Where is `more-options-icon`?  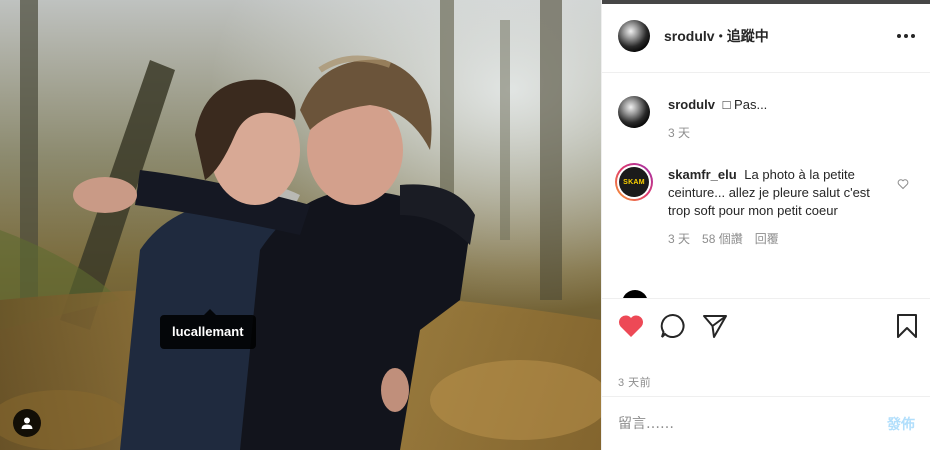 more-options-icon is located at coordinates (906, 36).